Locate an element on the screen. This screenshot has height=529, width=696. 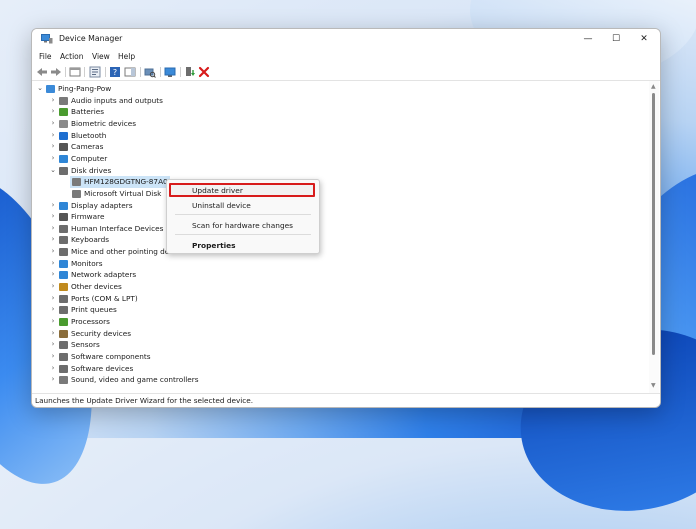
context-update-driver: Update driver is located at coordinates (217, 190).